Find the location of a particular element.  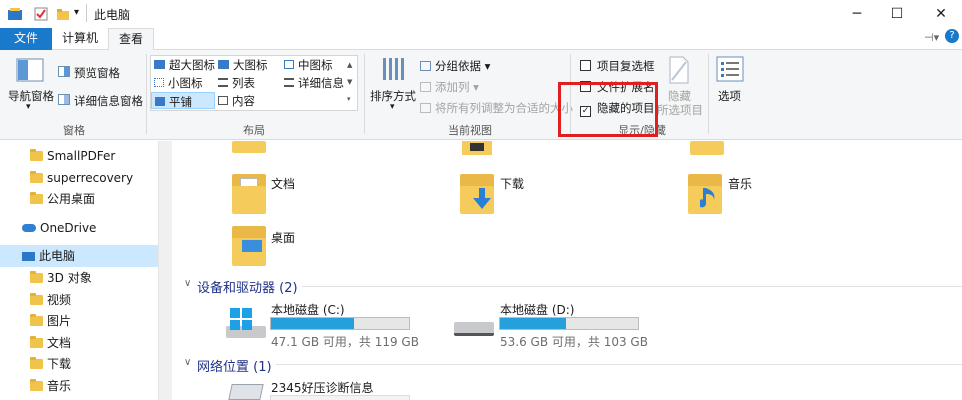

devices-collapse-chevron-icon: ∨ is located at coordinates (187, 283).